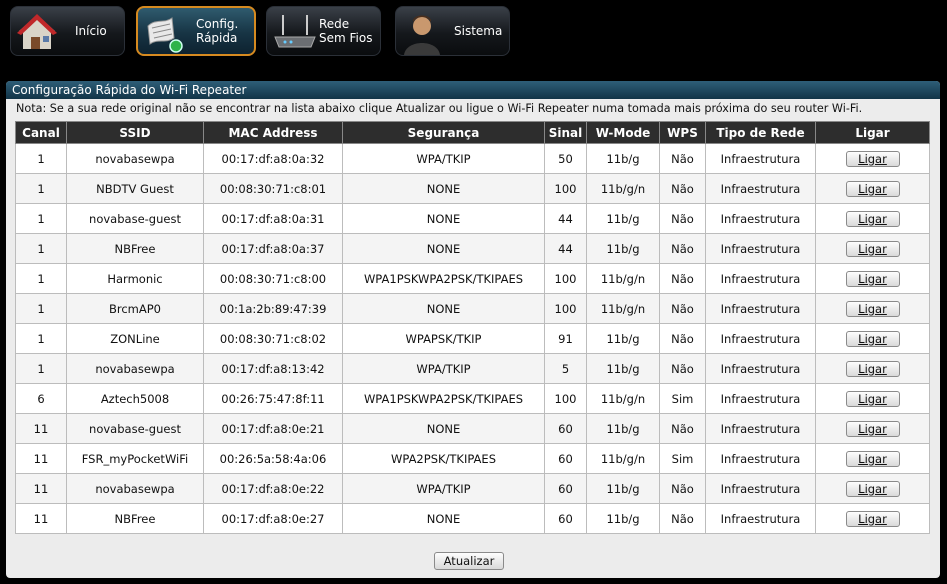 The height and width of the screenshot is (584, 947). Describe the element at coordinates (273, 518) in the screenshot. I see `mac-cell: 00:17:df:a8:0e:27` at that location.